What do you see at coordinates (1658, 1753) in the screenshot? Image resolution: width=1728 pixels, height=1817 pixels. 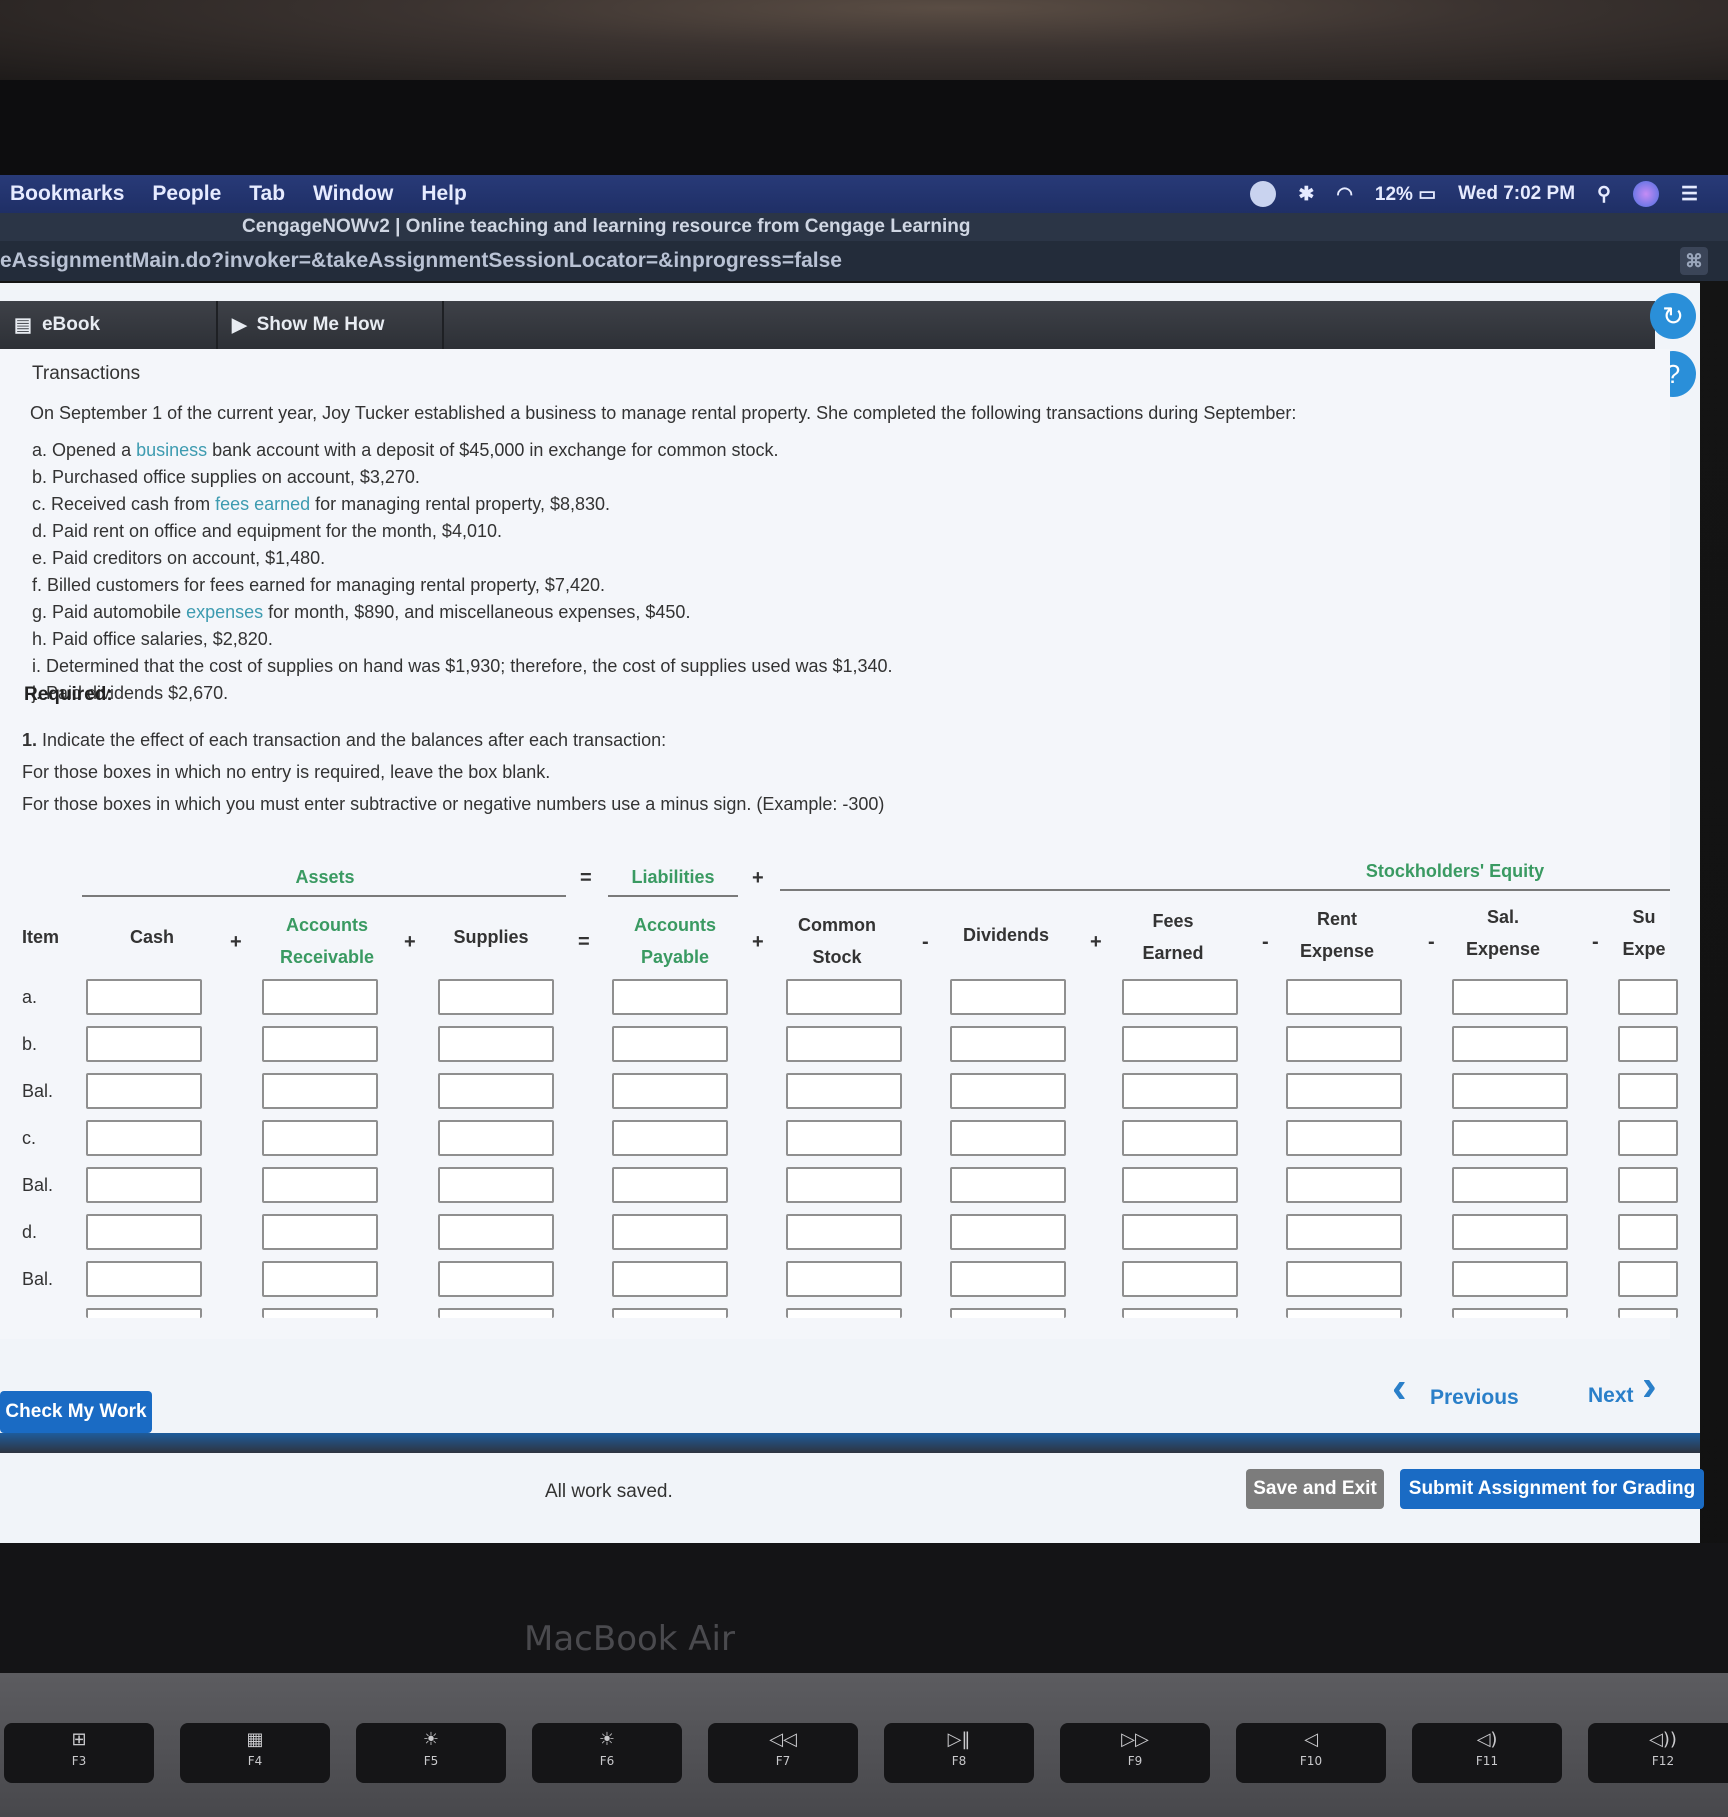 I see `function-key: ◁)) F12` at bounding box center [1658, 1753].